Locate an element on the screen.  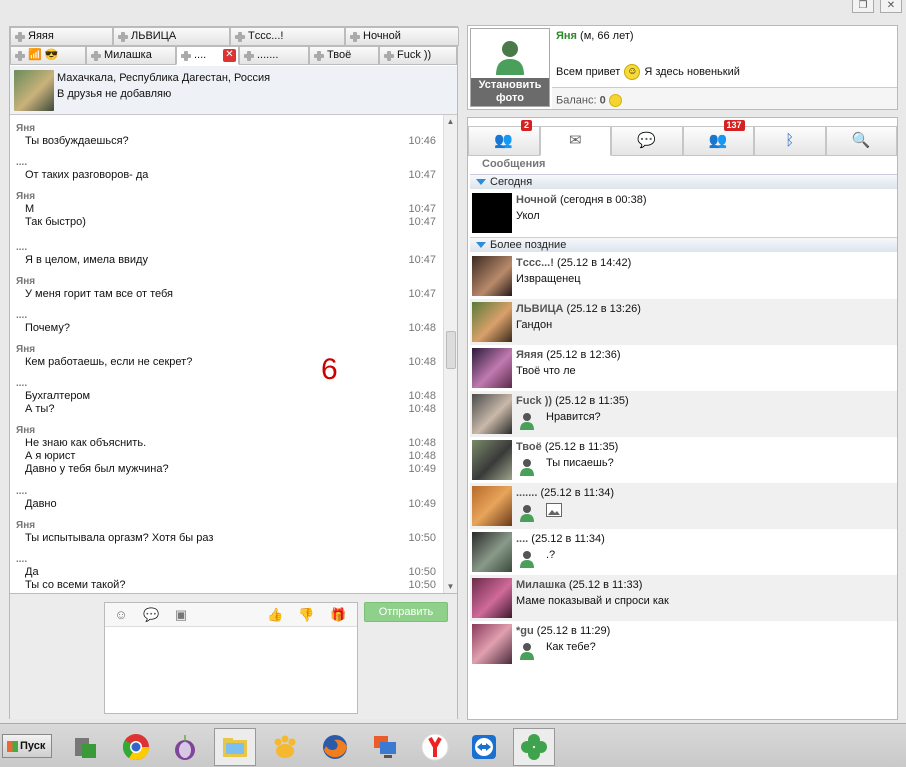
tab-label: Fuck )) is located at coordinates (414, 55).